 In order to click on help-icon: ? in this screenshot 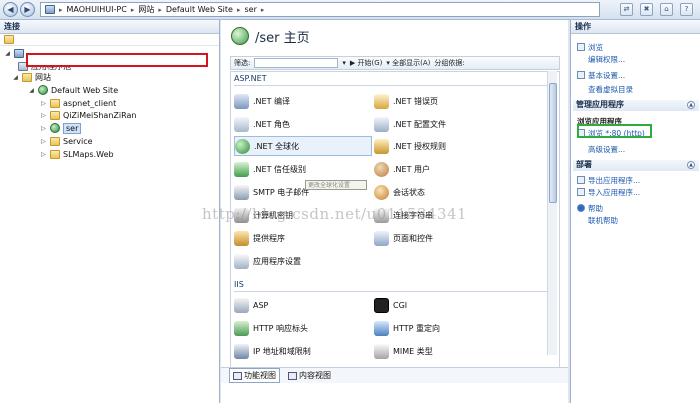, I will do `click(686, 9)`.